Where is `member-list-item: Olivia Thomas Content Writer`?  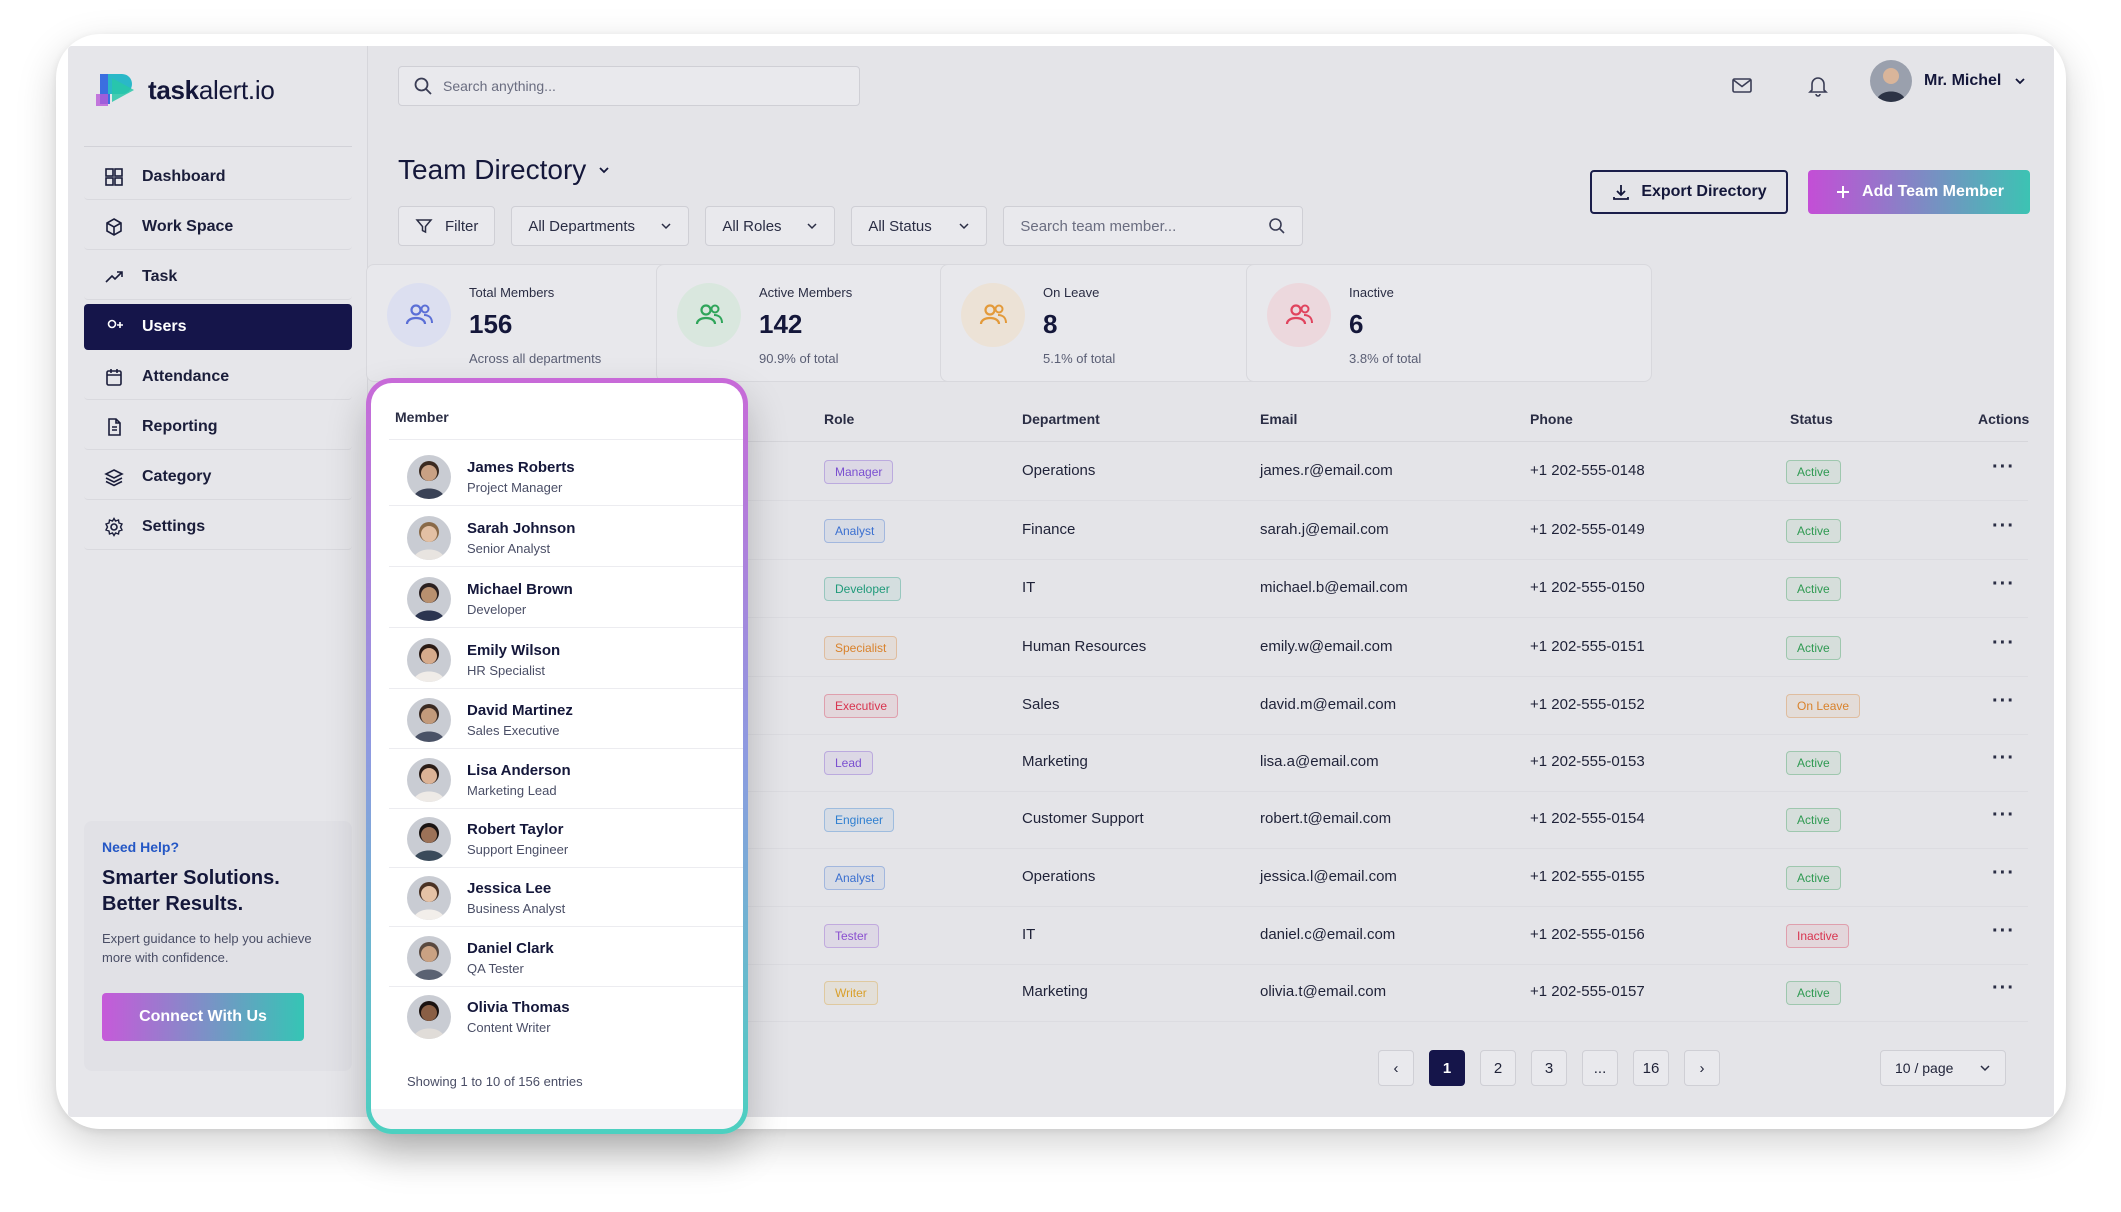
member-list-item: Olivia Thomas Content Writer is located at coordinates (567, 1017).